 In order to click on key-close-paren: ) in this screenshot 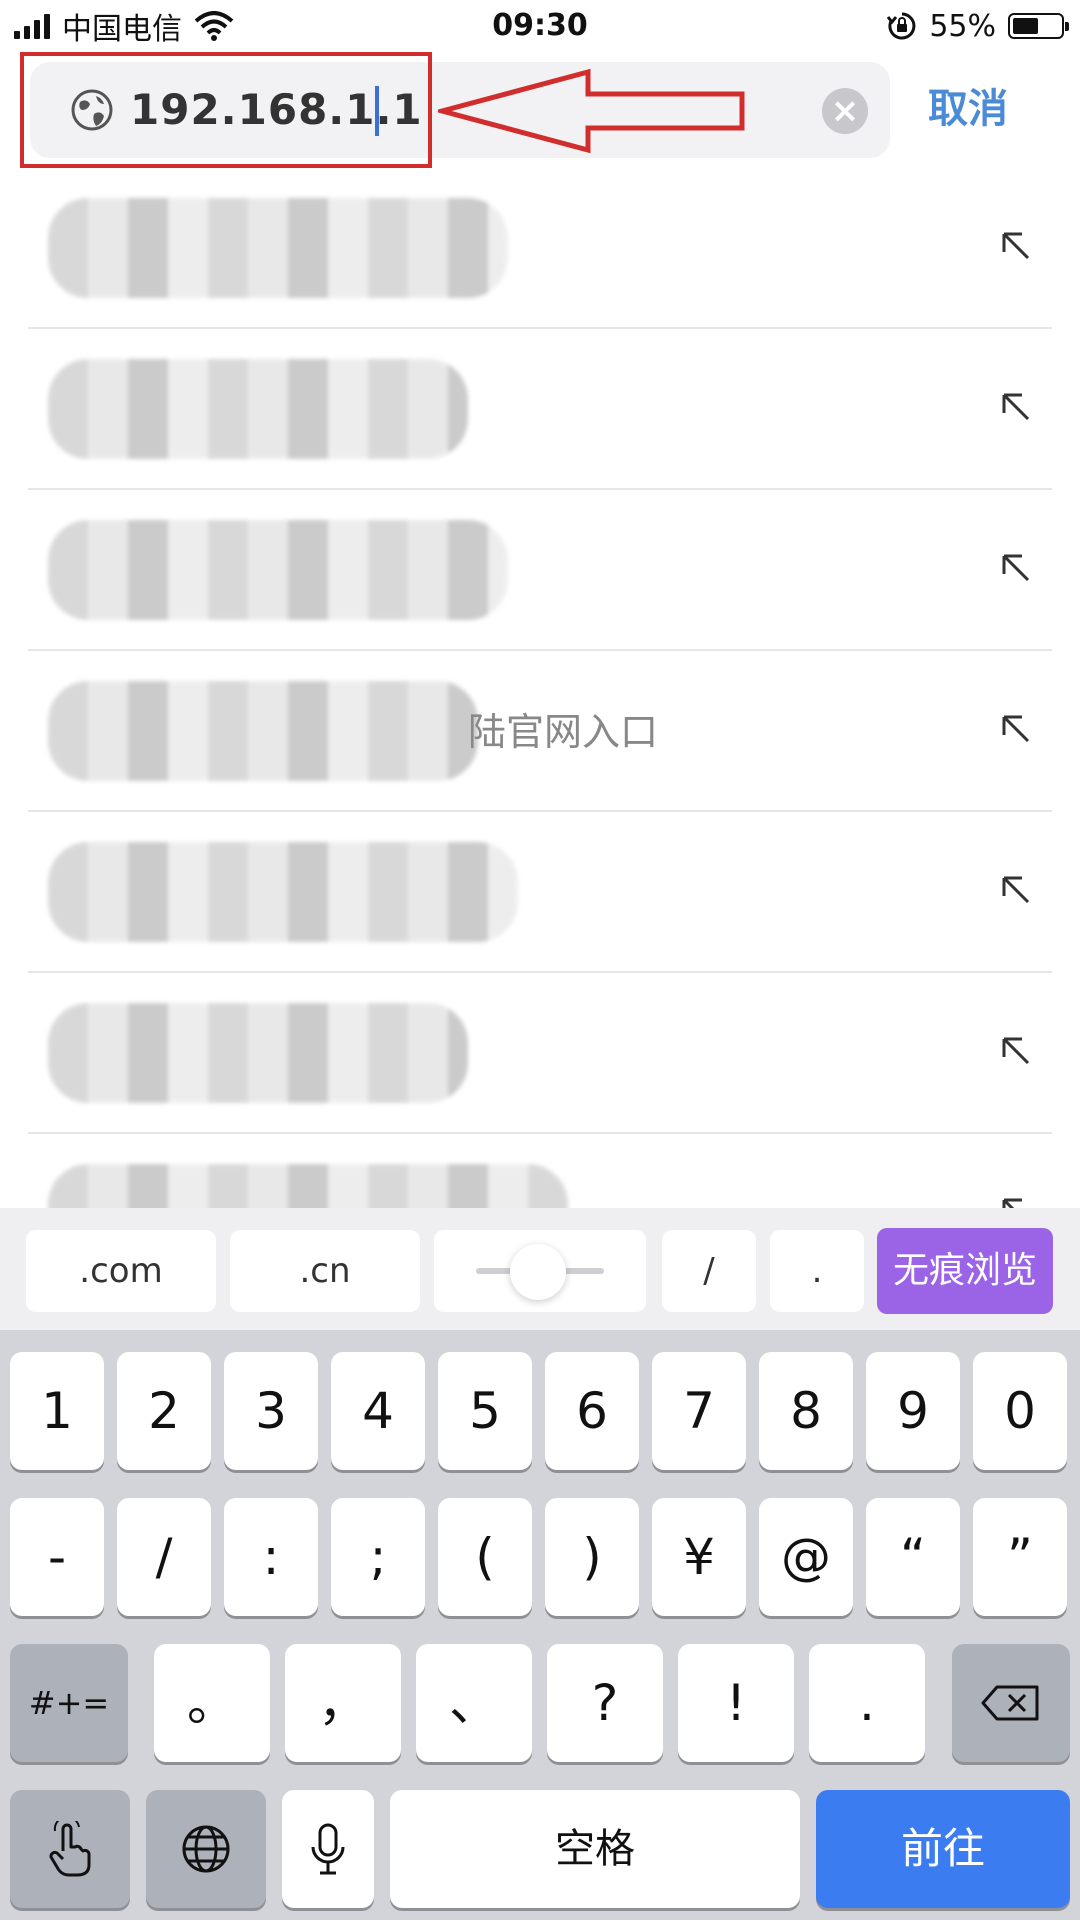, I will do `click(592, 1557)`.